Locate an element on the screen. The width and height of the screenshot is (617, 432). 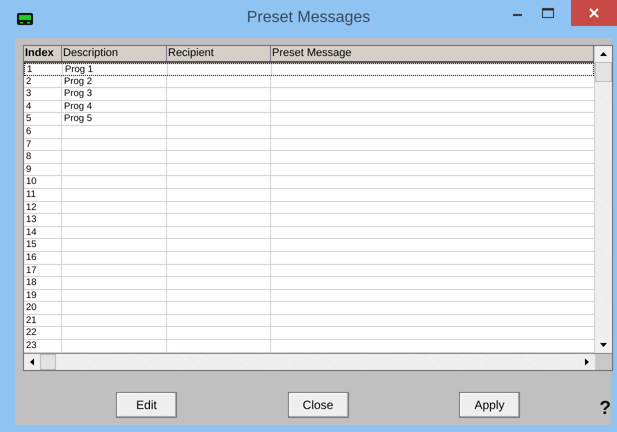
table-cell: 15 is located at coordinates (31, 244).